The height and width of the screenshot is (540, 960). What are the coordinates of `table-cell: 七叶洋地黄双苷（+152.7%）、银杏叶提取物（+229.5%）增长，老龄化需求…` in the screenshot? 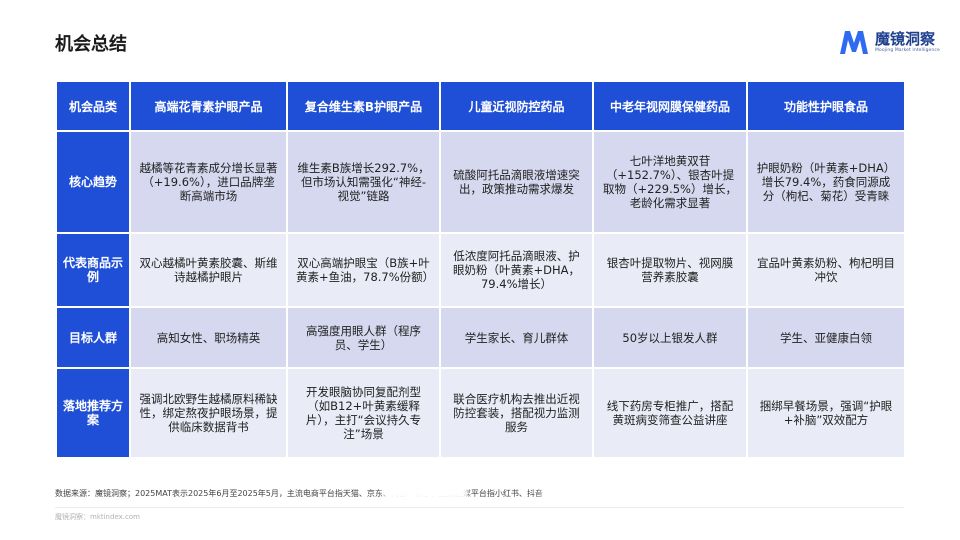 It's located at (670, 182).